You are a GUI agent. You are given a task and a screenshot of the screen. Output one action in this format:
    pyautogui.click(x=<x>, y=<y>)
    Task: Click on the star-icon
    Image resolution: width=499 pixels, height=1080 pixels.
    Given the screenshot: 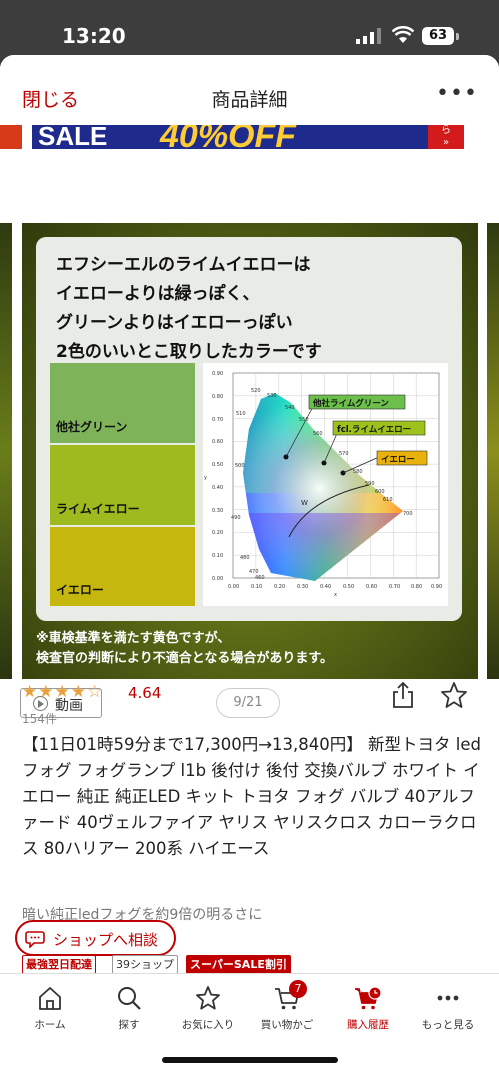 What is the action you would take?
    pyautogui.click(x=208, y=998)
    